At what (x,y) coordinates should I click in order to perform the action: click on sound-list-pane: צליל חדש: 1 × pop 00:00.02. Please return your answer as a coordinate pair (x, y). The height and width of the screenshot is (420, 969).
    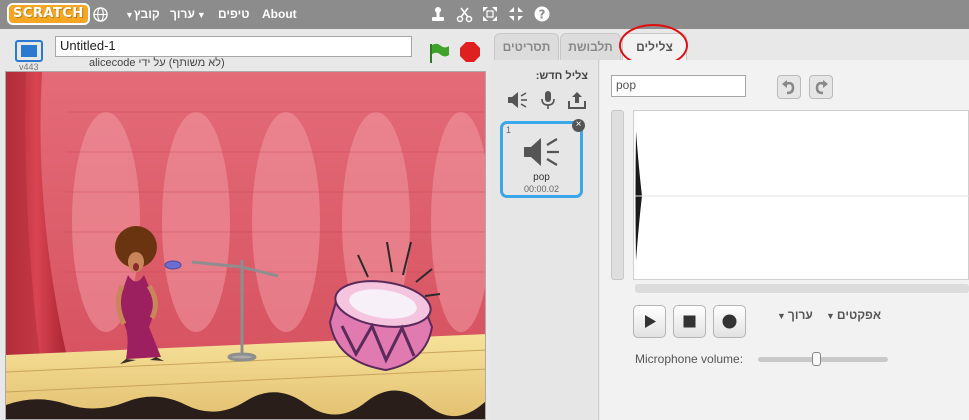
    Looking at the image, I should click on (545, 240).